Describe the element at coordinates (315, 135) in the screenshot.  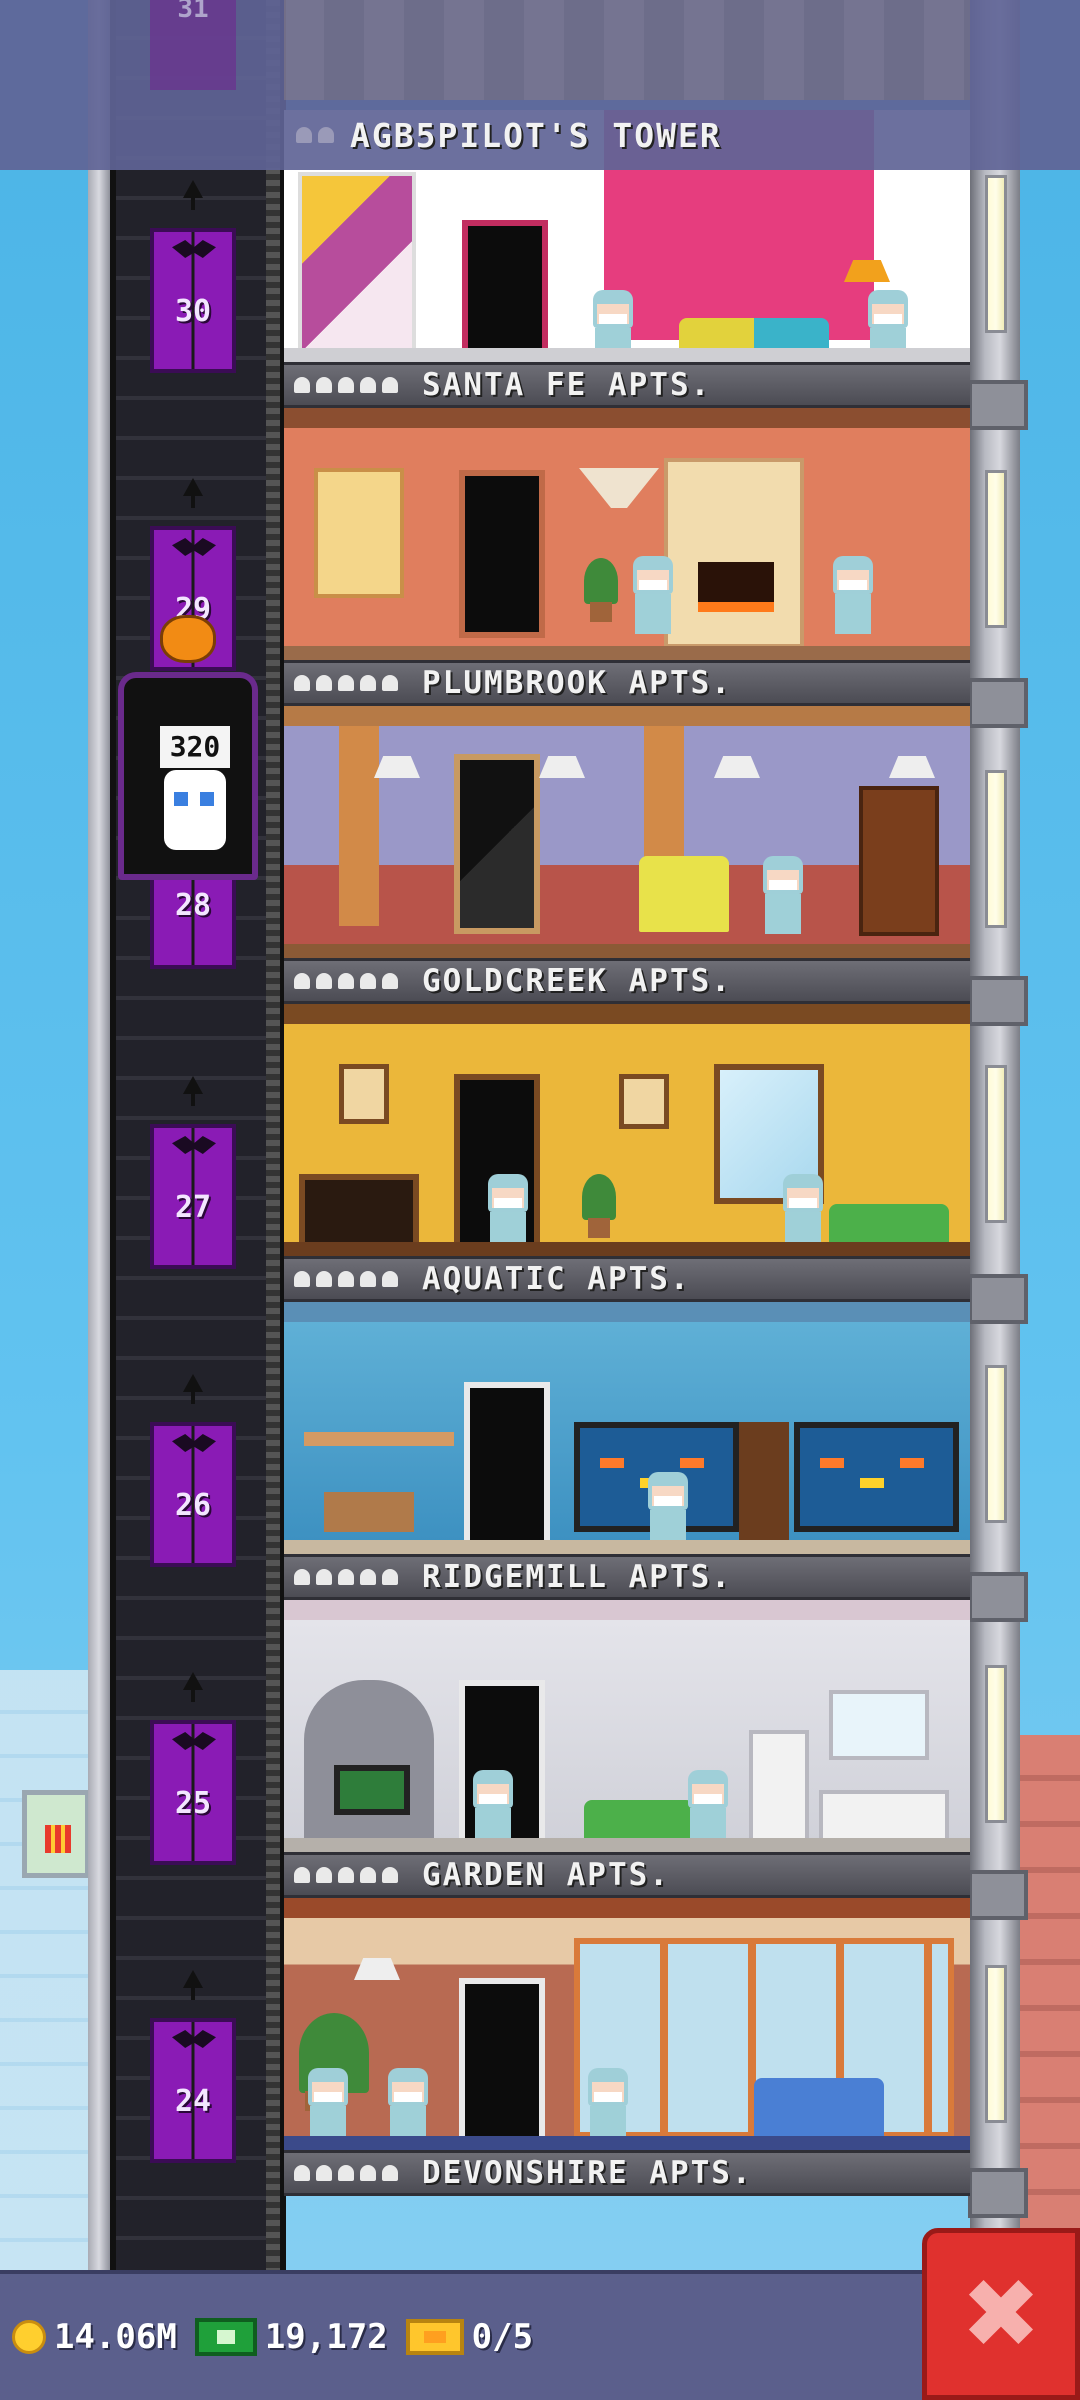
I see `tower-pips` at that location.